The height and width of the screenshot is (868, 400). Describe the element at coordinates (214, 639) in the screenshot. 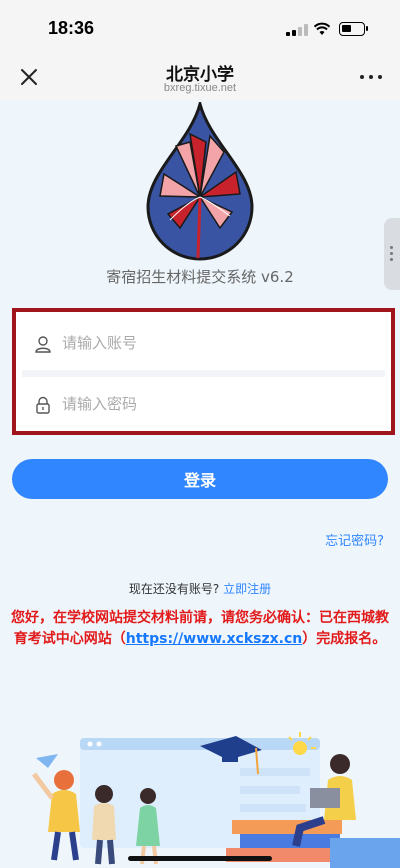

I see `exam-center-link: https://www.xckszx.cn` at that location.